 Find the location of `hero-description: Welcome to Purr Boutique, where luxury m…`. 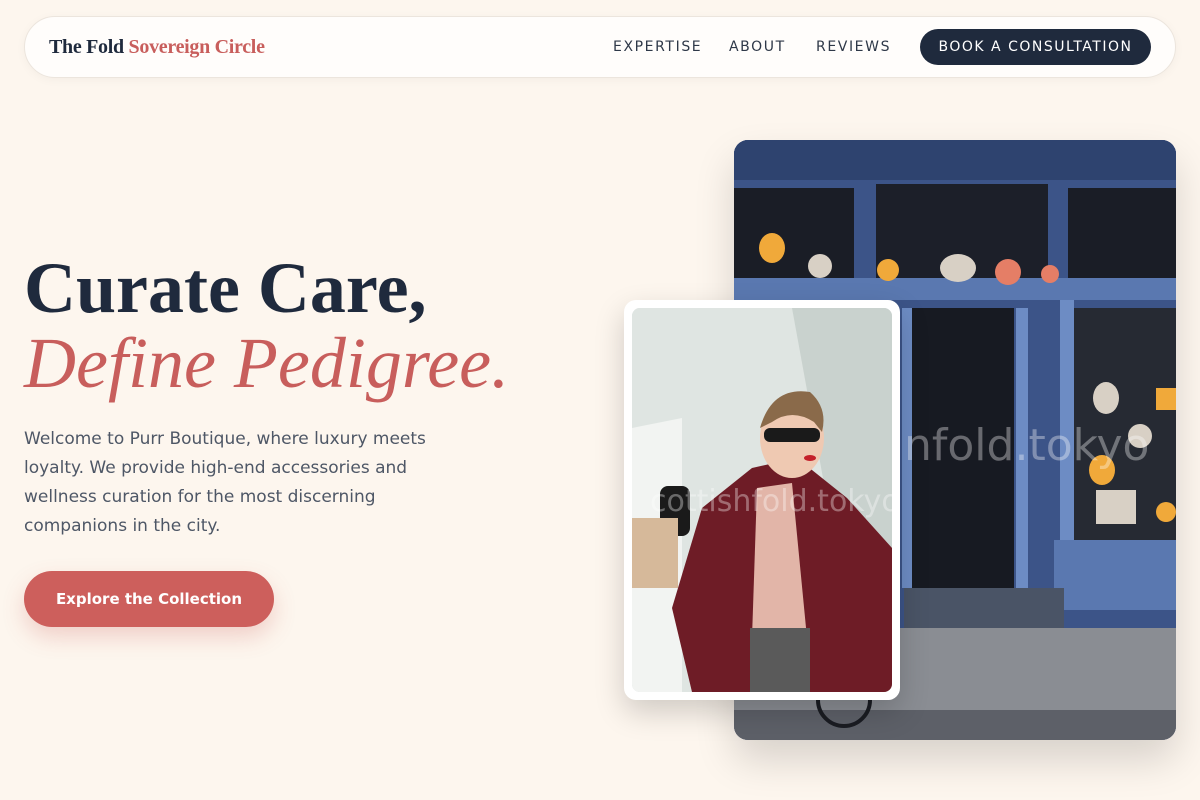

hero-description: Welcome to Purr Boutique, where luxury m… is located at coordinates (225, 482).